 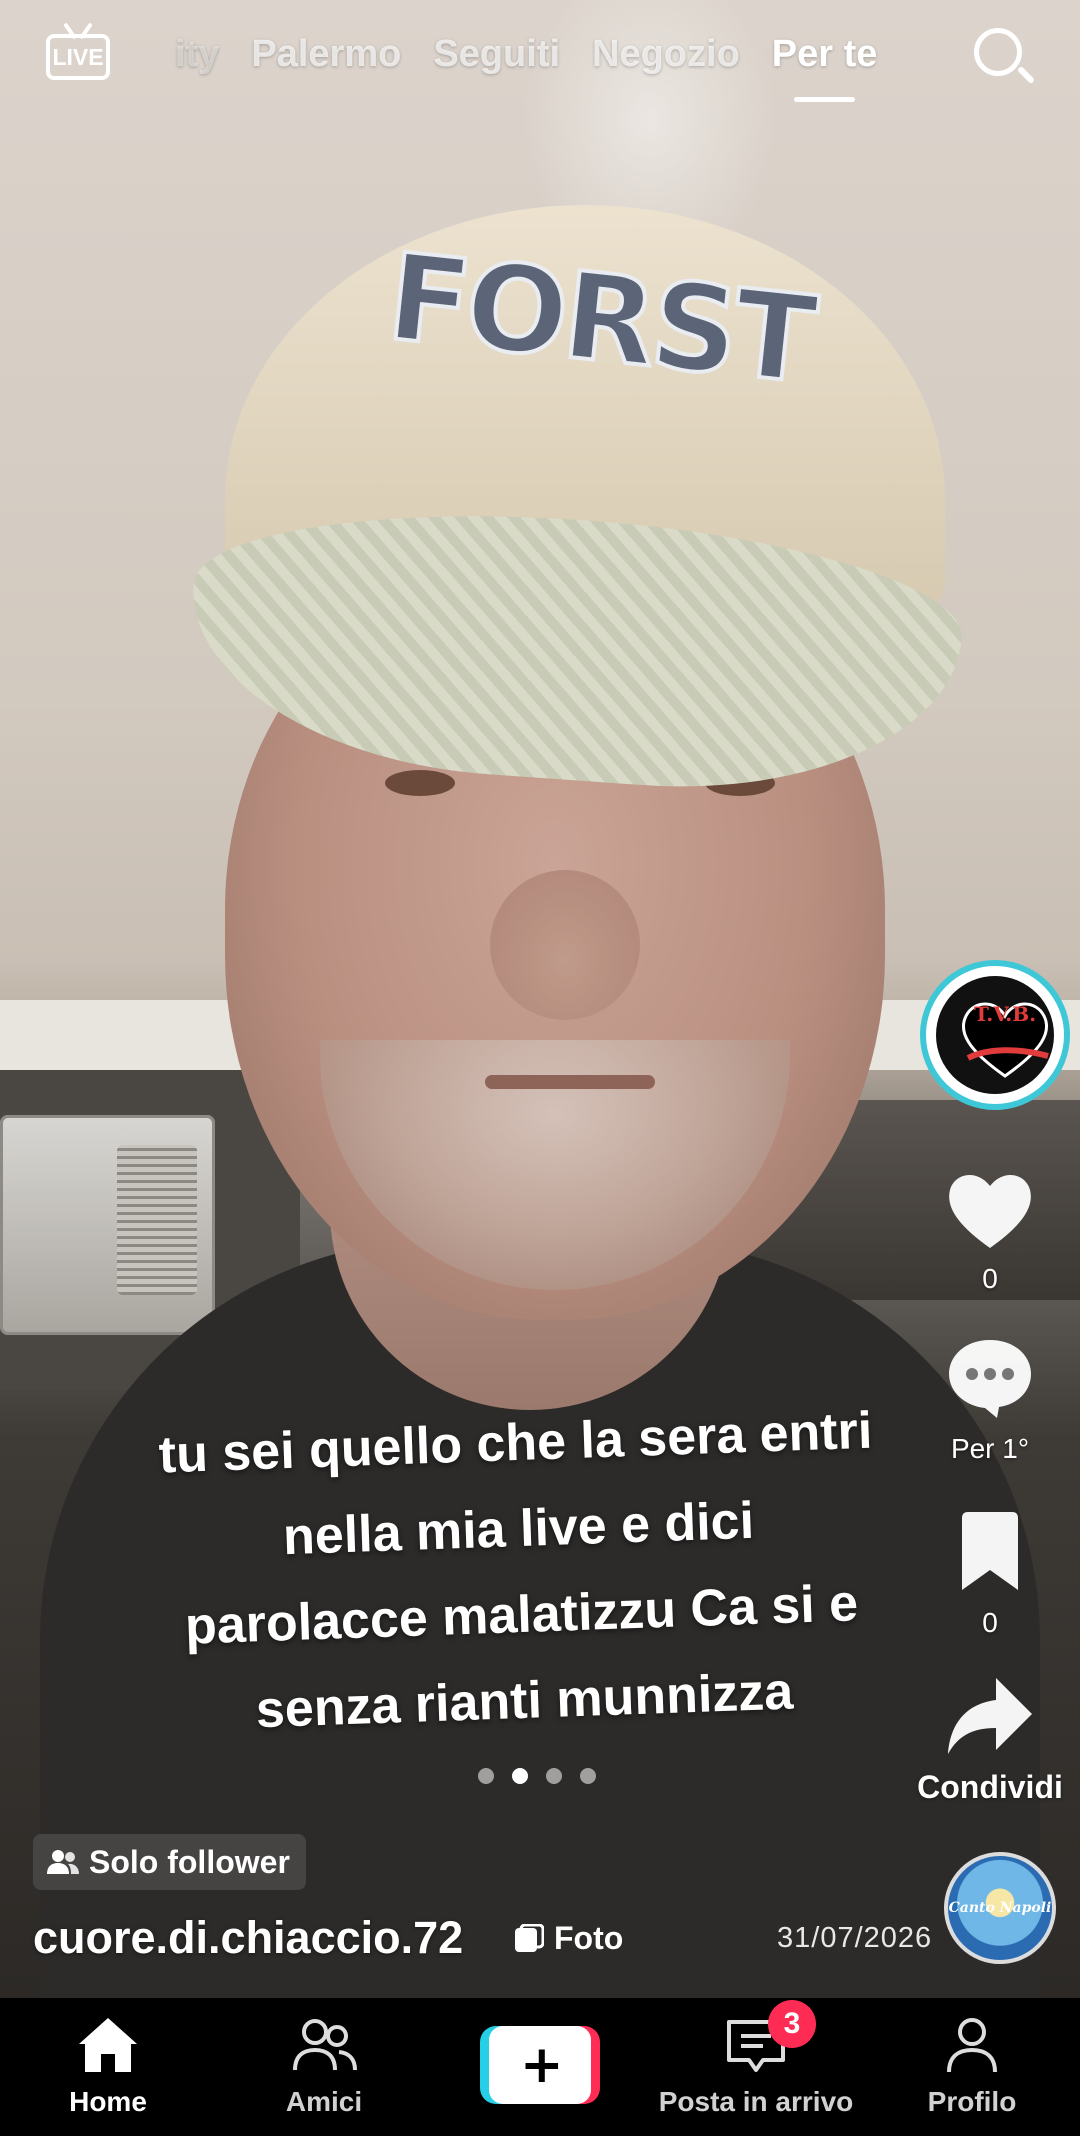 I want to click on heart-icon, so click(x=990, y=1211).